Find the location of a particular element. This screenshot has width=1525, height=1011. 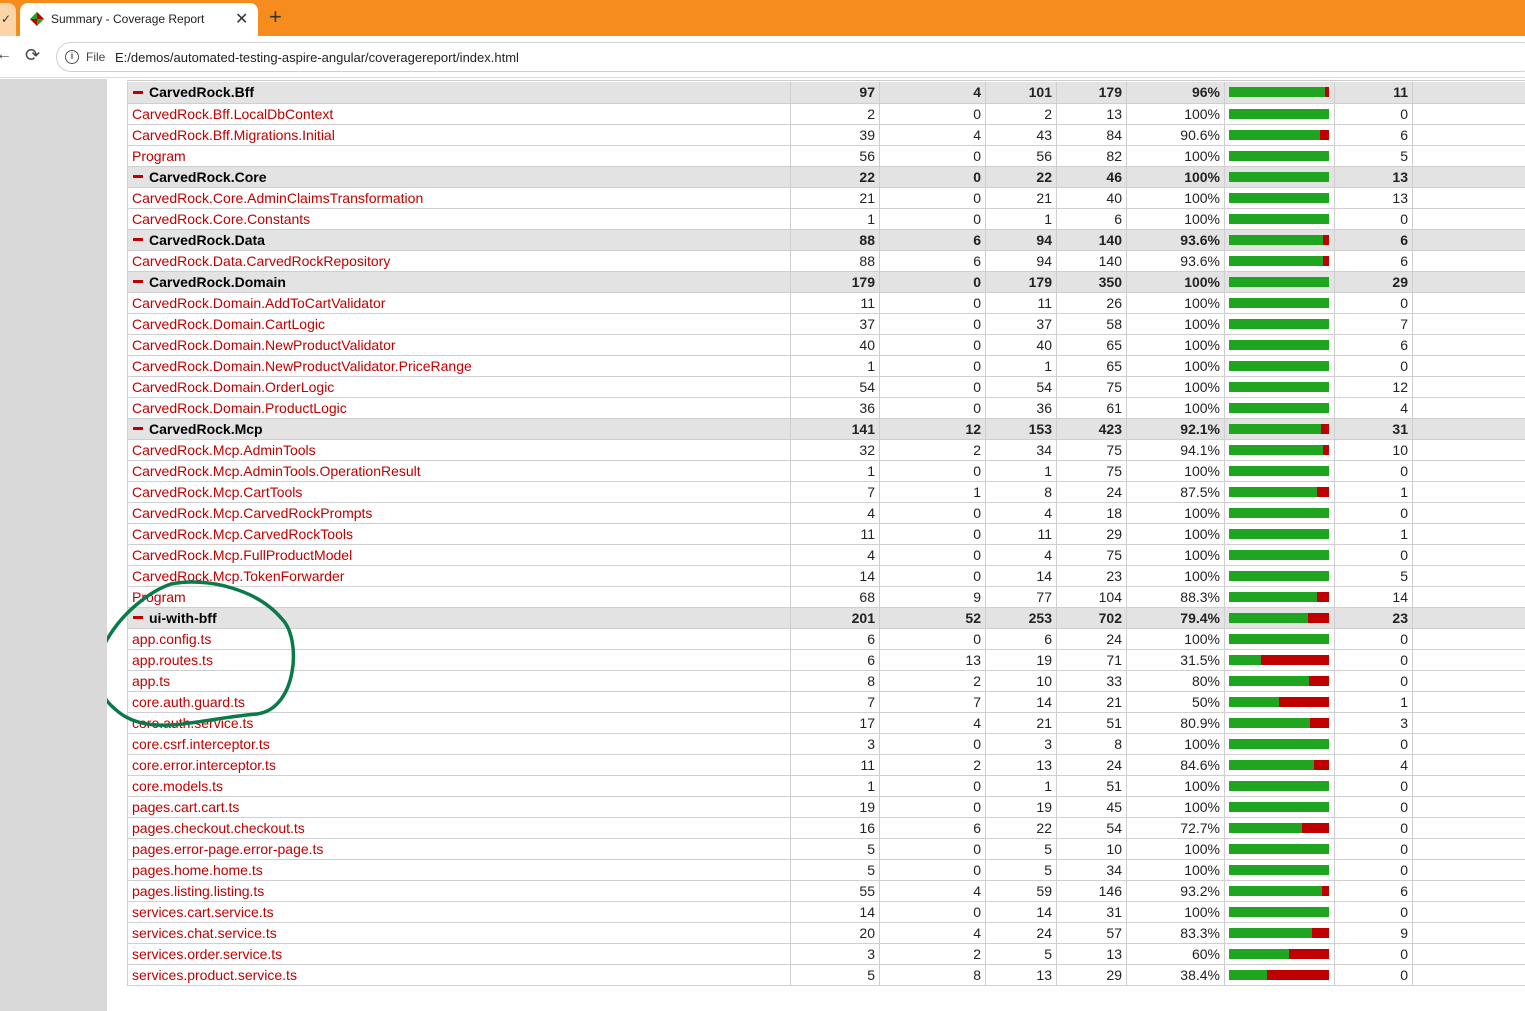

name-cell: CarvedRock.Domain.CartLogic is located at coordinates (459, 324).